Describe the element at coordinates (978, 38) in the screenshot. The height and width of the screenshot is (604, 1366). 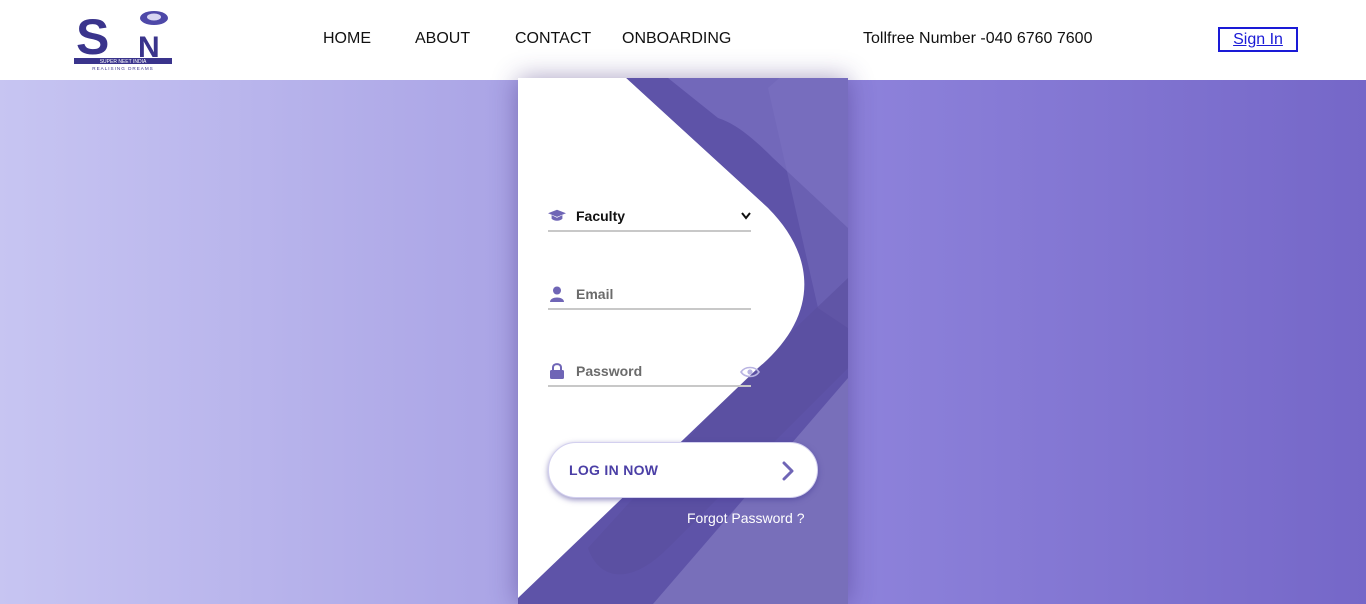
I see `tollfree-number: Tollfree Number -040 6760 7600` at that location.